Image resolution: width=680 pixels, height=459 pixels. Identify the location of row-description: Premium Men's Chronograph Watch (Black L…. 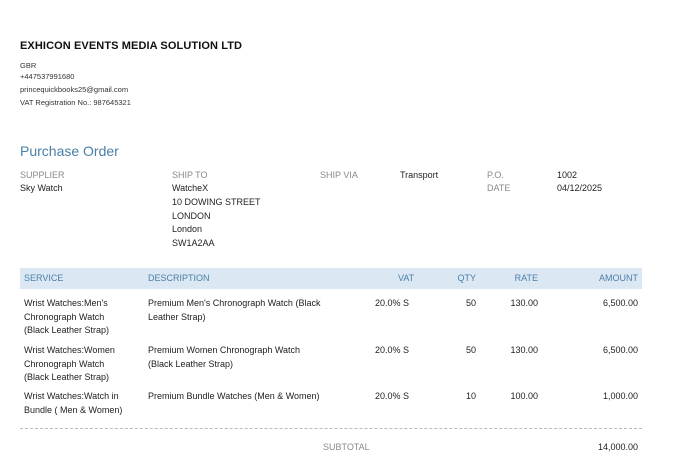
(258, 310).